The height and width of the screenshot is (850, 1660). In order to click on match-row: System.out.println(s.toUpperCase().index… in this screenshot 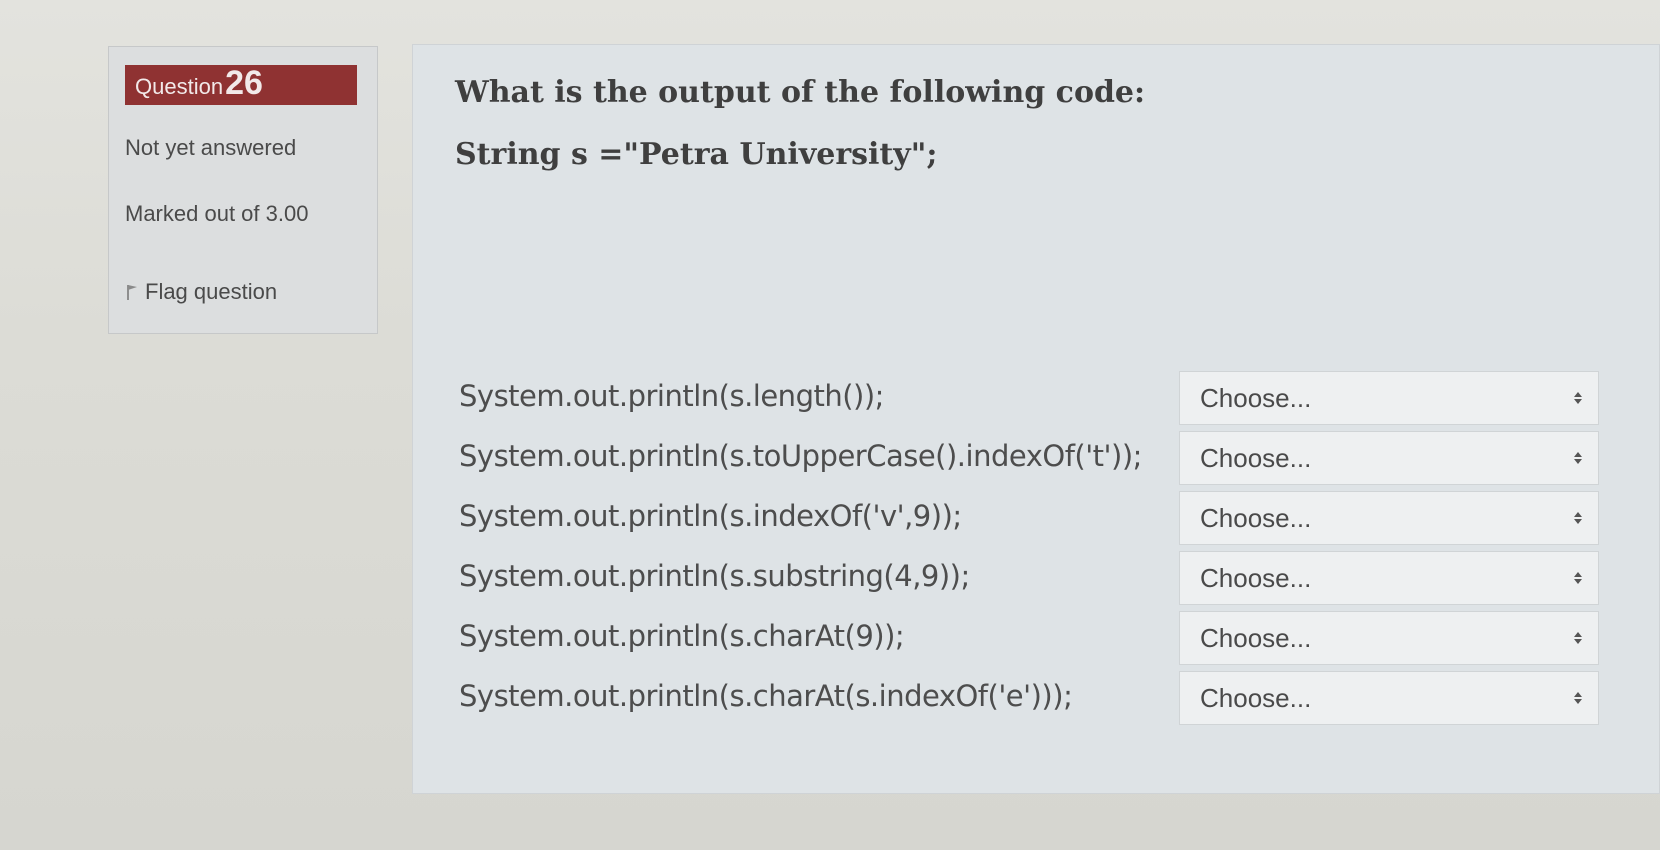, I will do `click(1039, 457)`.